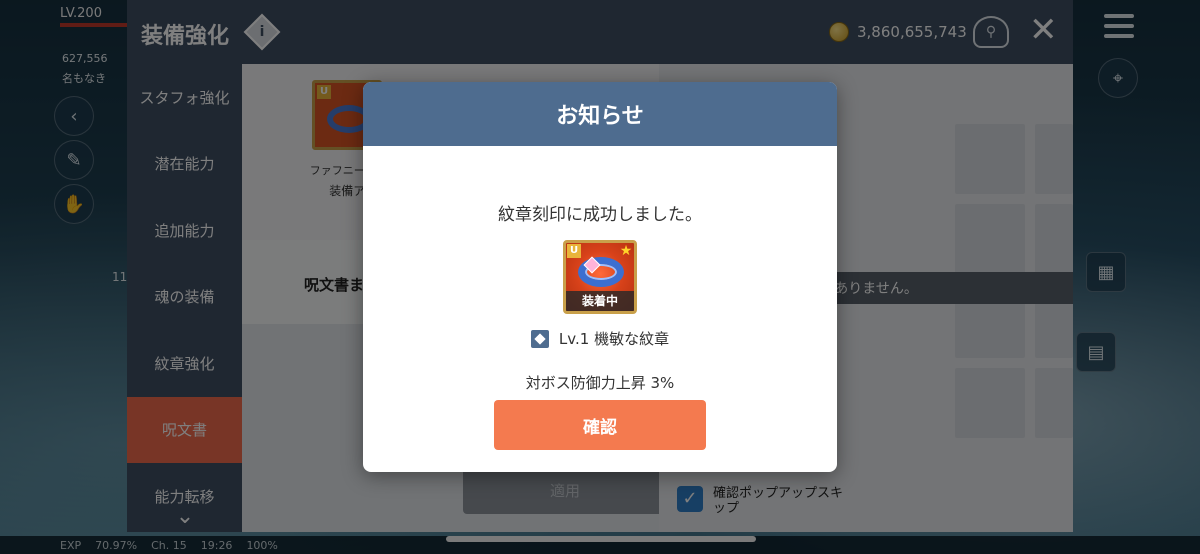 The height and width of the screenshot is (554, 1200). Describe the element at coordinates (601, 272) in the screenshot. I see `ring-icon` at that location.